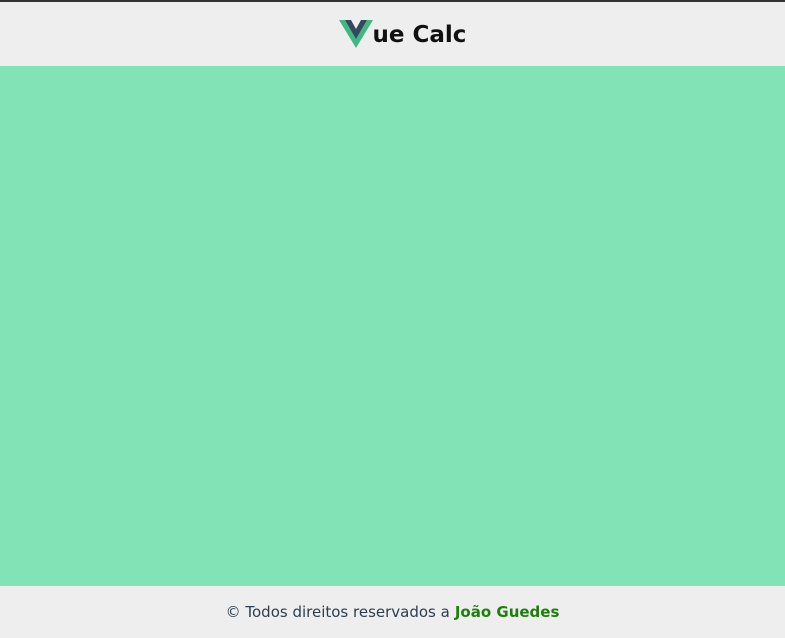  I want to click on author-link: João Guedes, so click(507, 612).